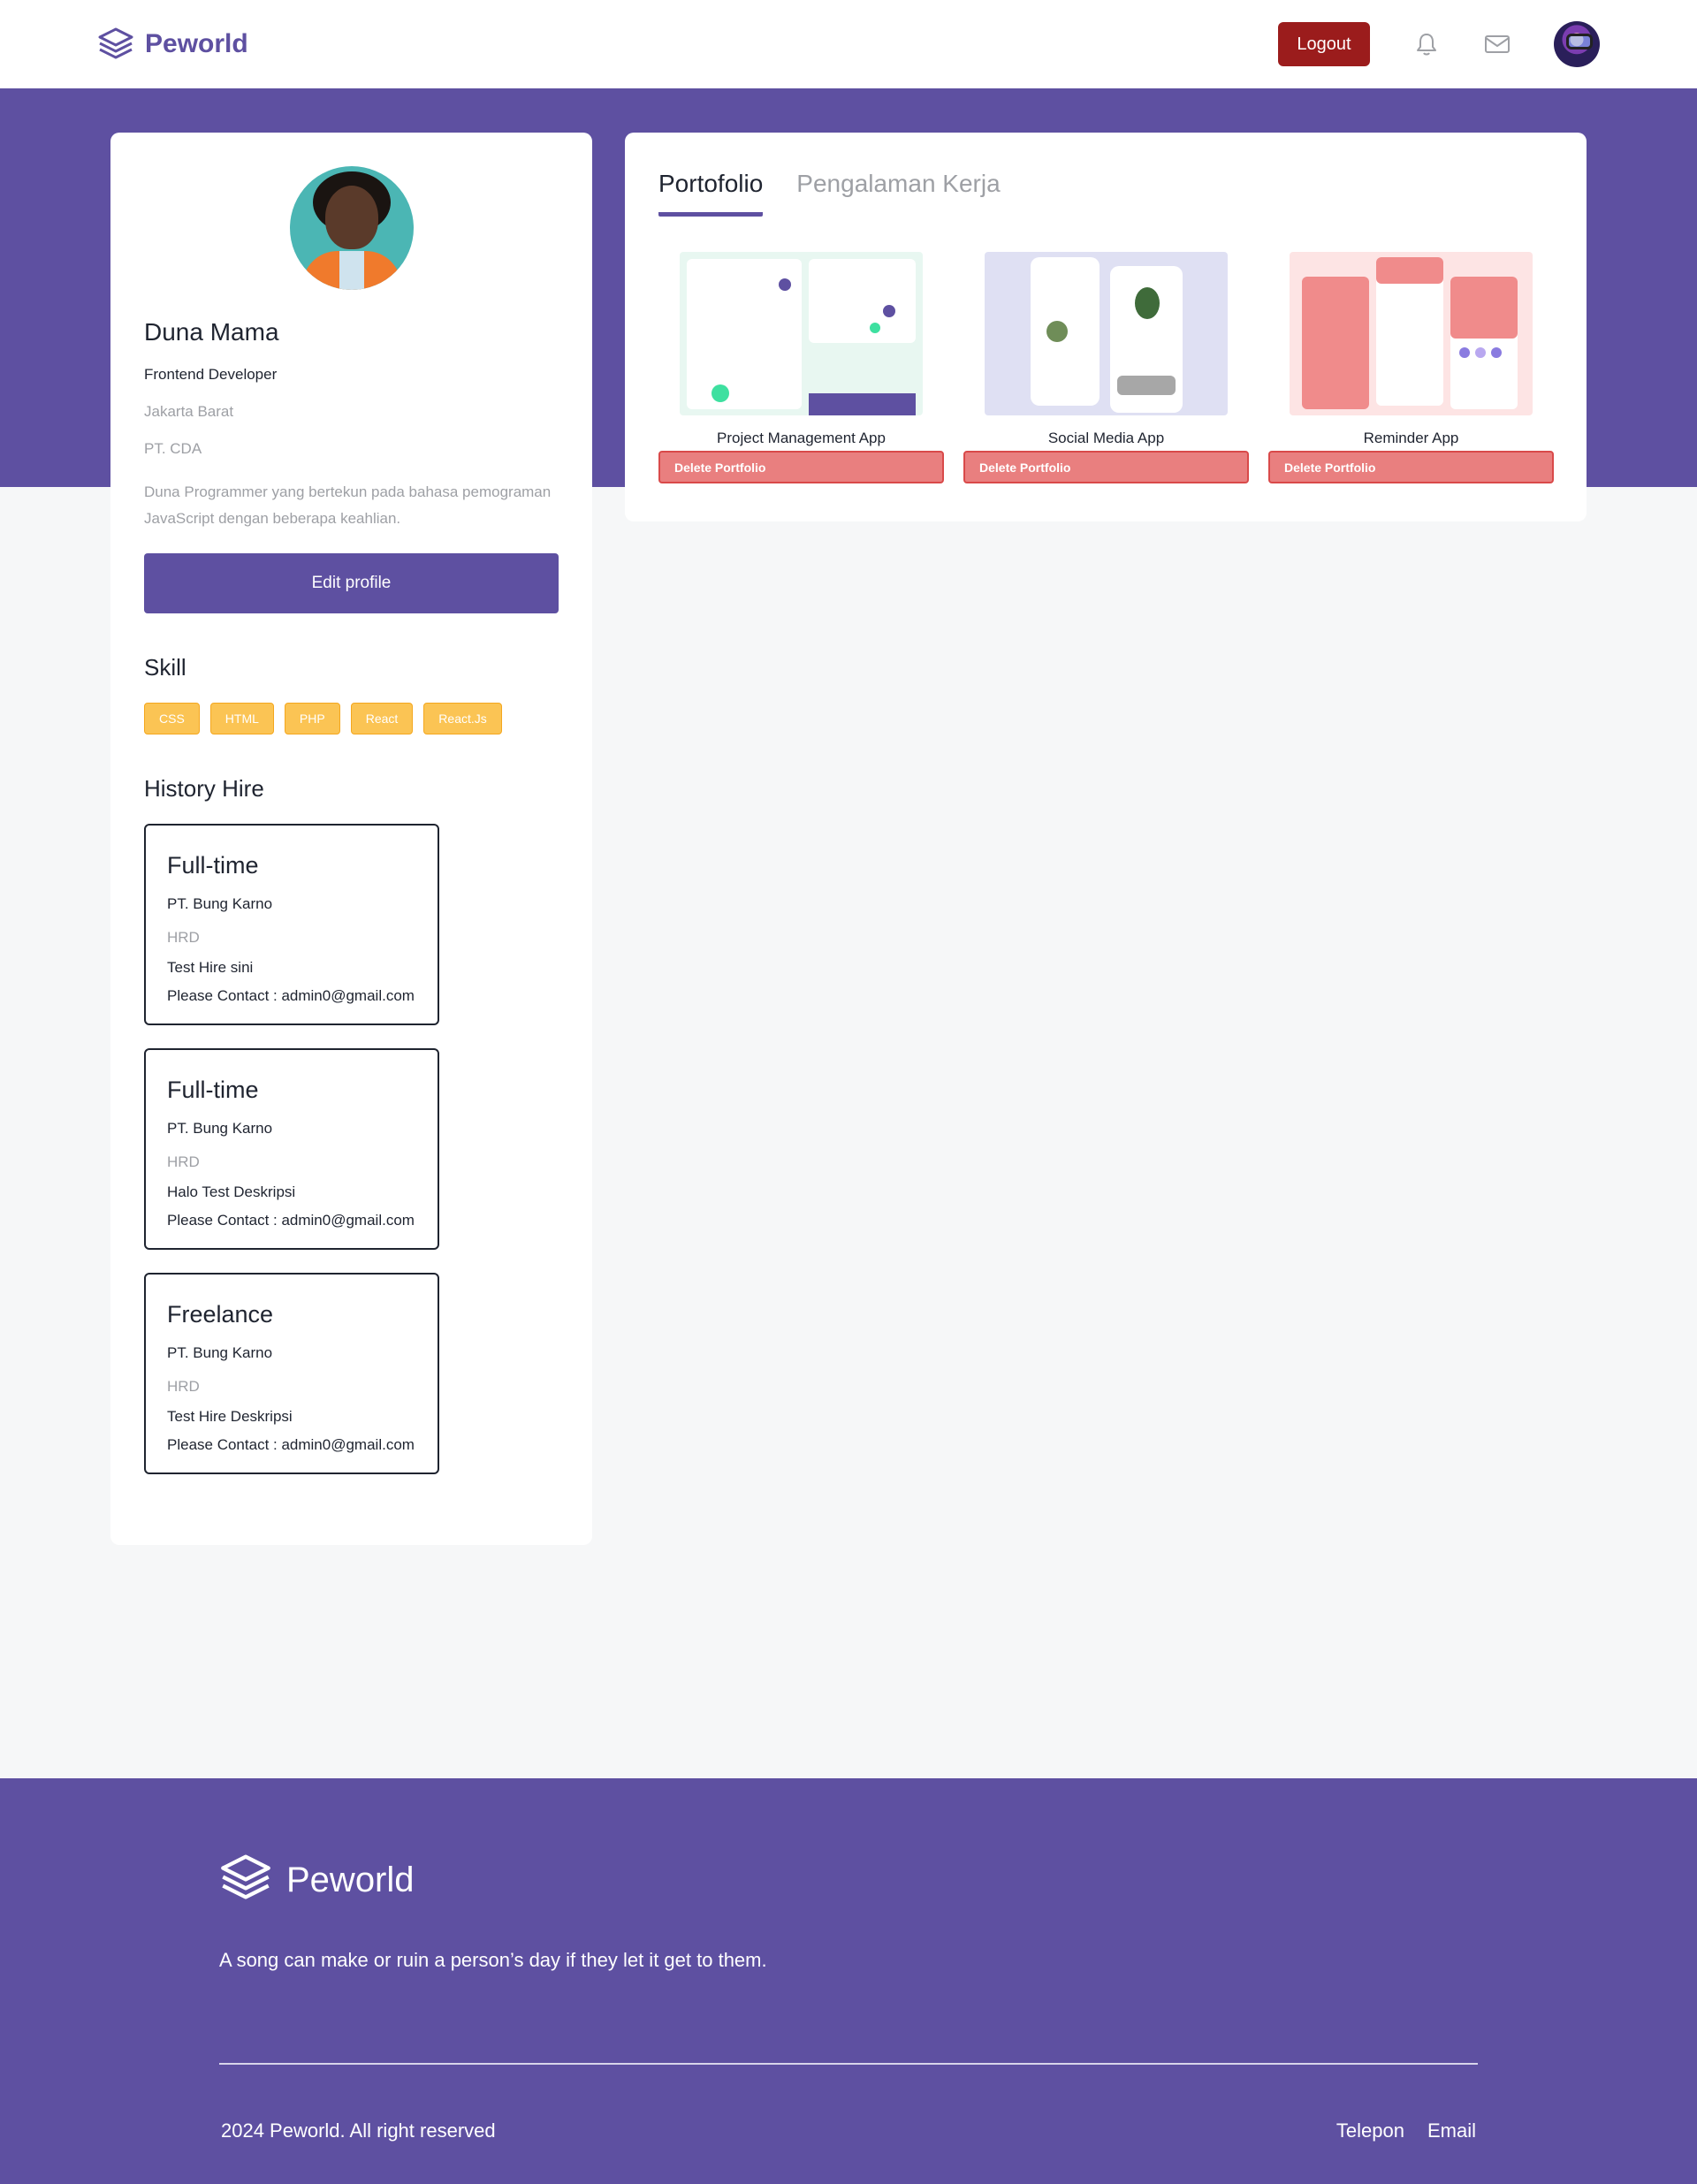 This screenshot has height=2184, width=1697. Describe the element at coordinates (165, 667) in the screenshot. I see `skill-title: Skill` at that location.